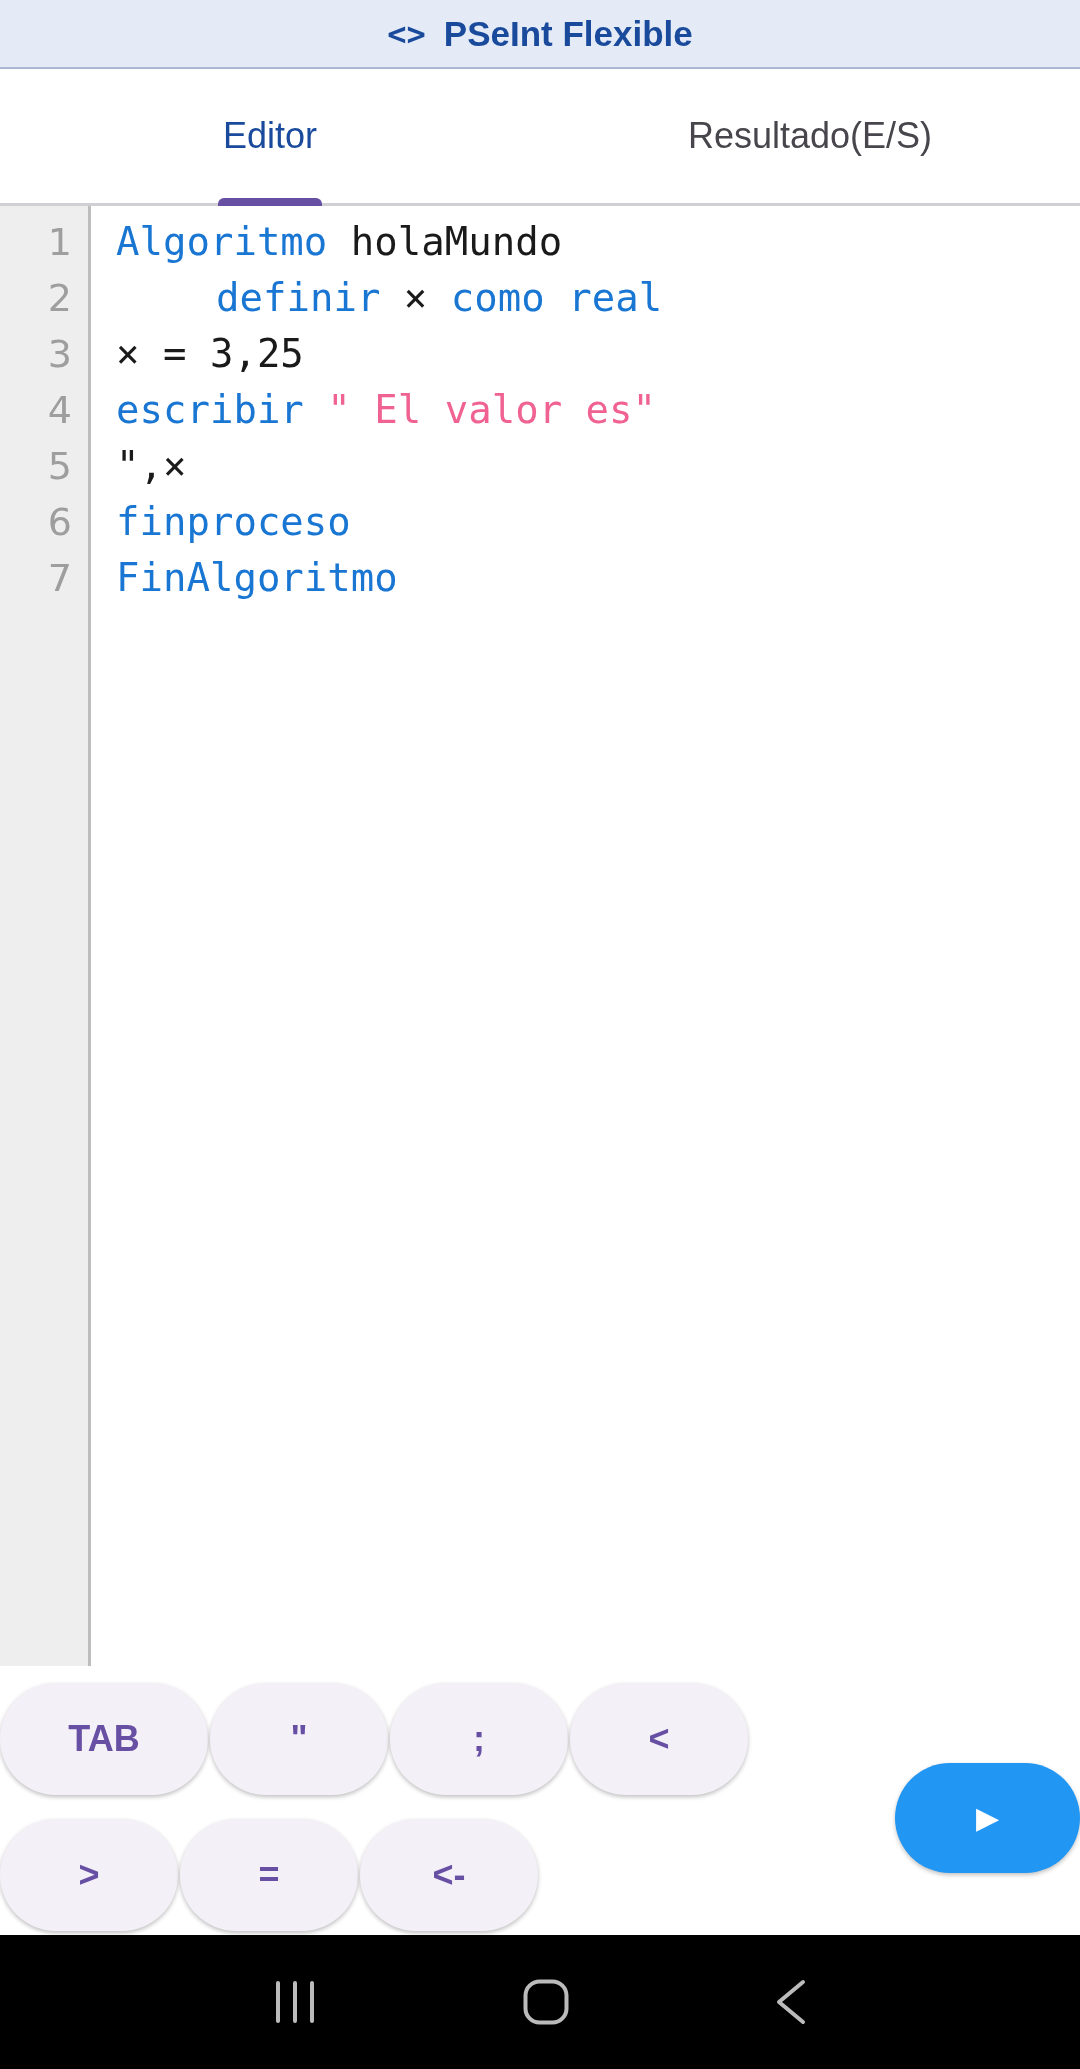 The height and width of the screenshot is (2069, 1080). Describe the element at coordinates (659, 1738) in the screenshot. I see `key-button: <` at that location.